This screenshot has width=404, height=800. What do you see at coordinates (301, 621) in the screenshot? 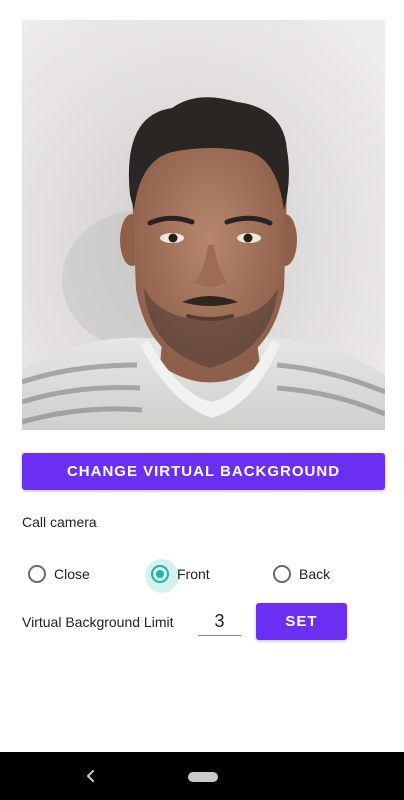
I see `set-limit-button: SET` at bounding box center [301, 621].